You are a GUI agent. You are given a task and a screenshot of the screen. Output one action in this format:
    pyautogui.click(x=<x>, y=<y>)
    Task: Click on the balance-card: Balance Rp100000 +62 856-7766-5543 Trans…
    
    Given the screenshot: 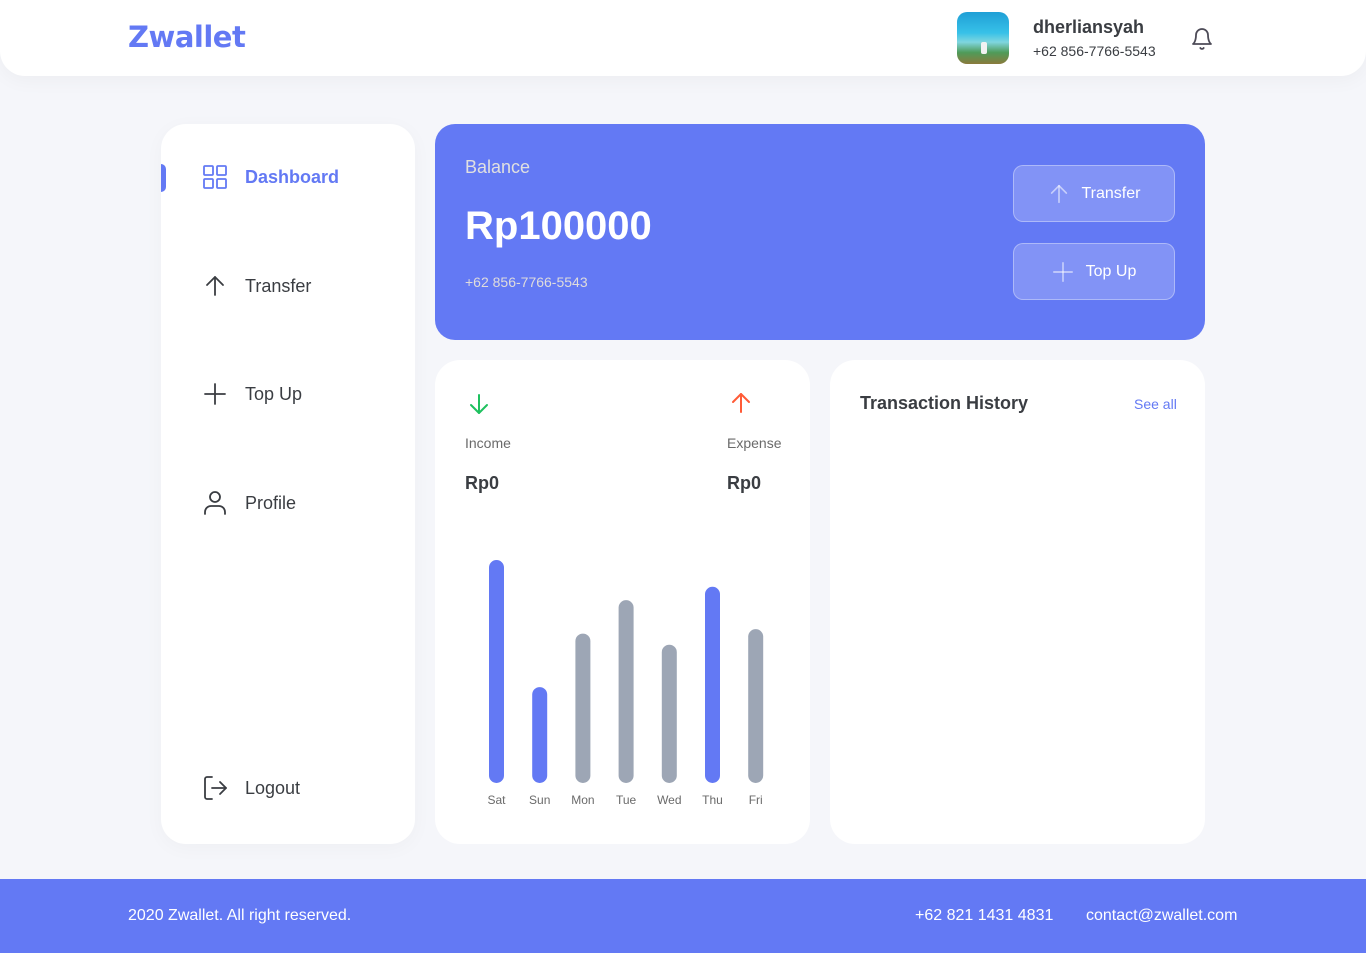 What is the action you would take?
    pyautogui.click(x=820, y=232)
    